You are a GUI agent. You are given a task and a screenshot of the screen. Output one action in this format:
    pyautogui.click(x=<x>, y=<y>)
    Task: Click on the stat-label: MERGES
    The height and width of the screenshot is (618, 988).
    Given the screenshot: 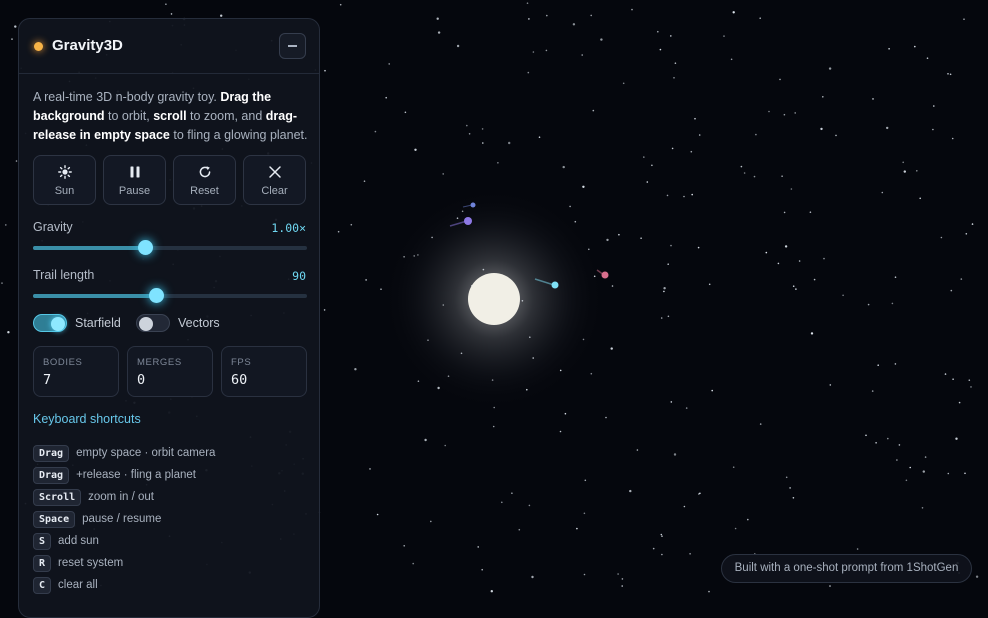 What is the action you would take?
    pyautogui.click(x=159, y=362)
    